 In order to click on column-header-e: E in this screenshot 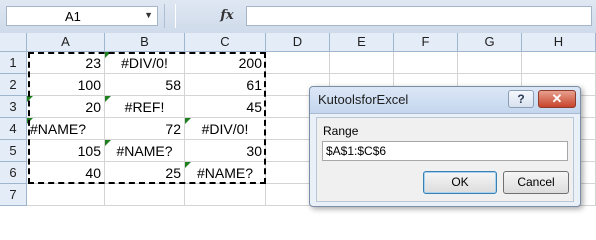, I will do `click(362, 42)`.